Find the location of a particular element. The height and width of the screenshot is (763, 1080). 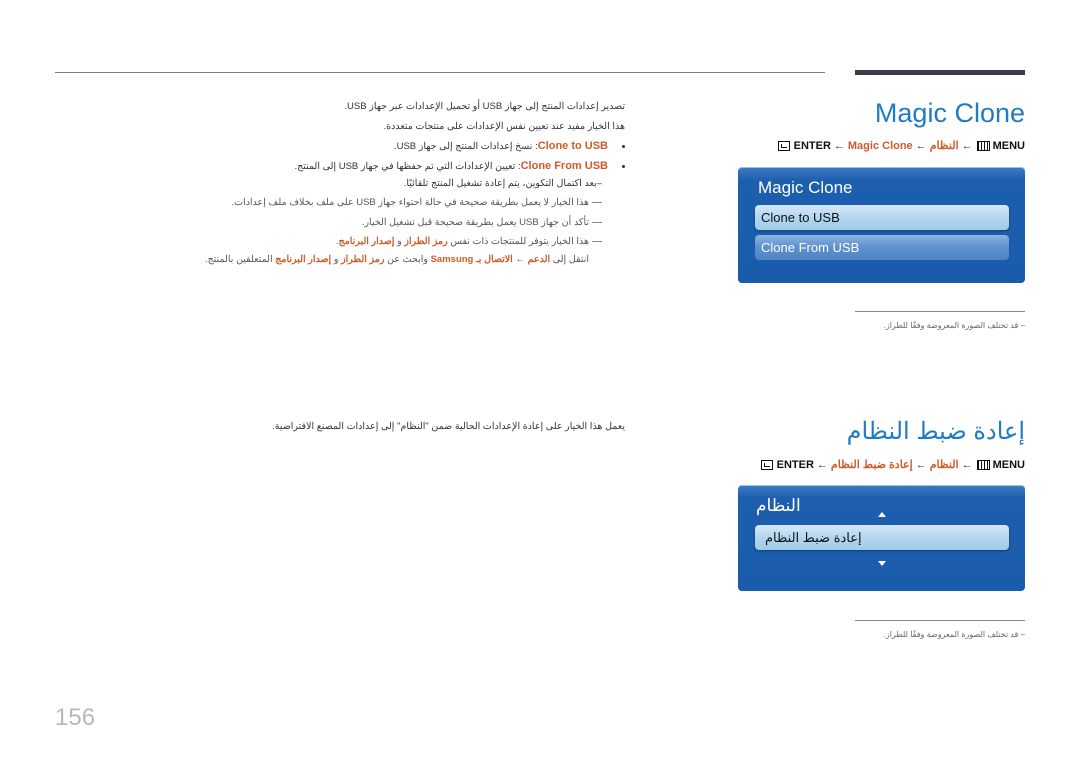

menu-path-system-reset: ENTER ← إعادة ضبط النظام ← النظام ← MENU is located at coordinates (892, 464).